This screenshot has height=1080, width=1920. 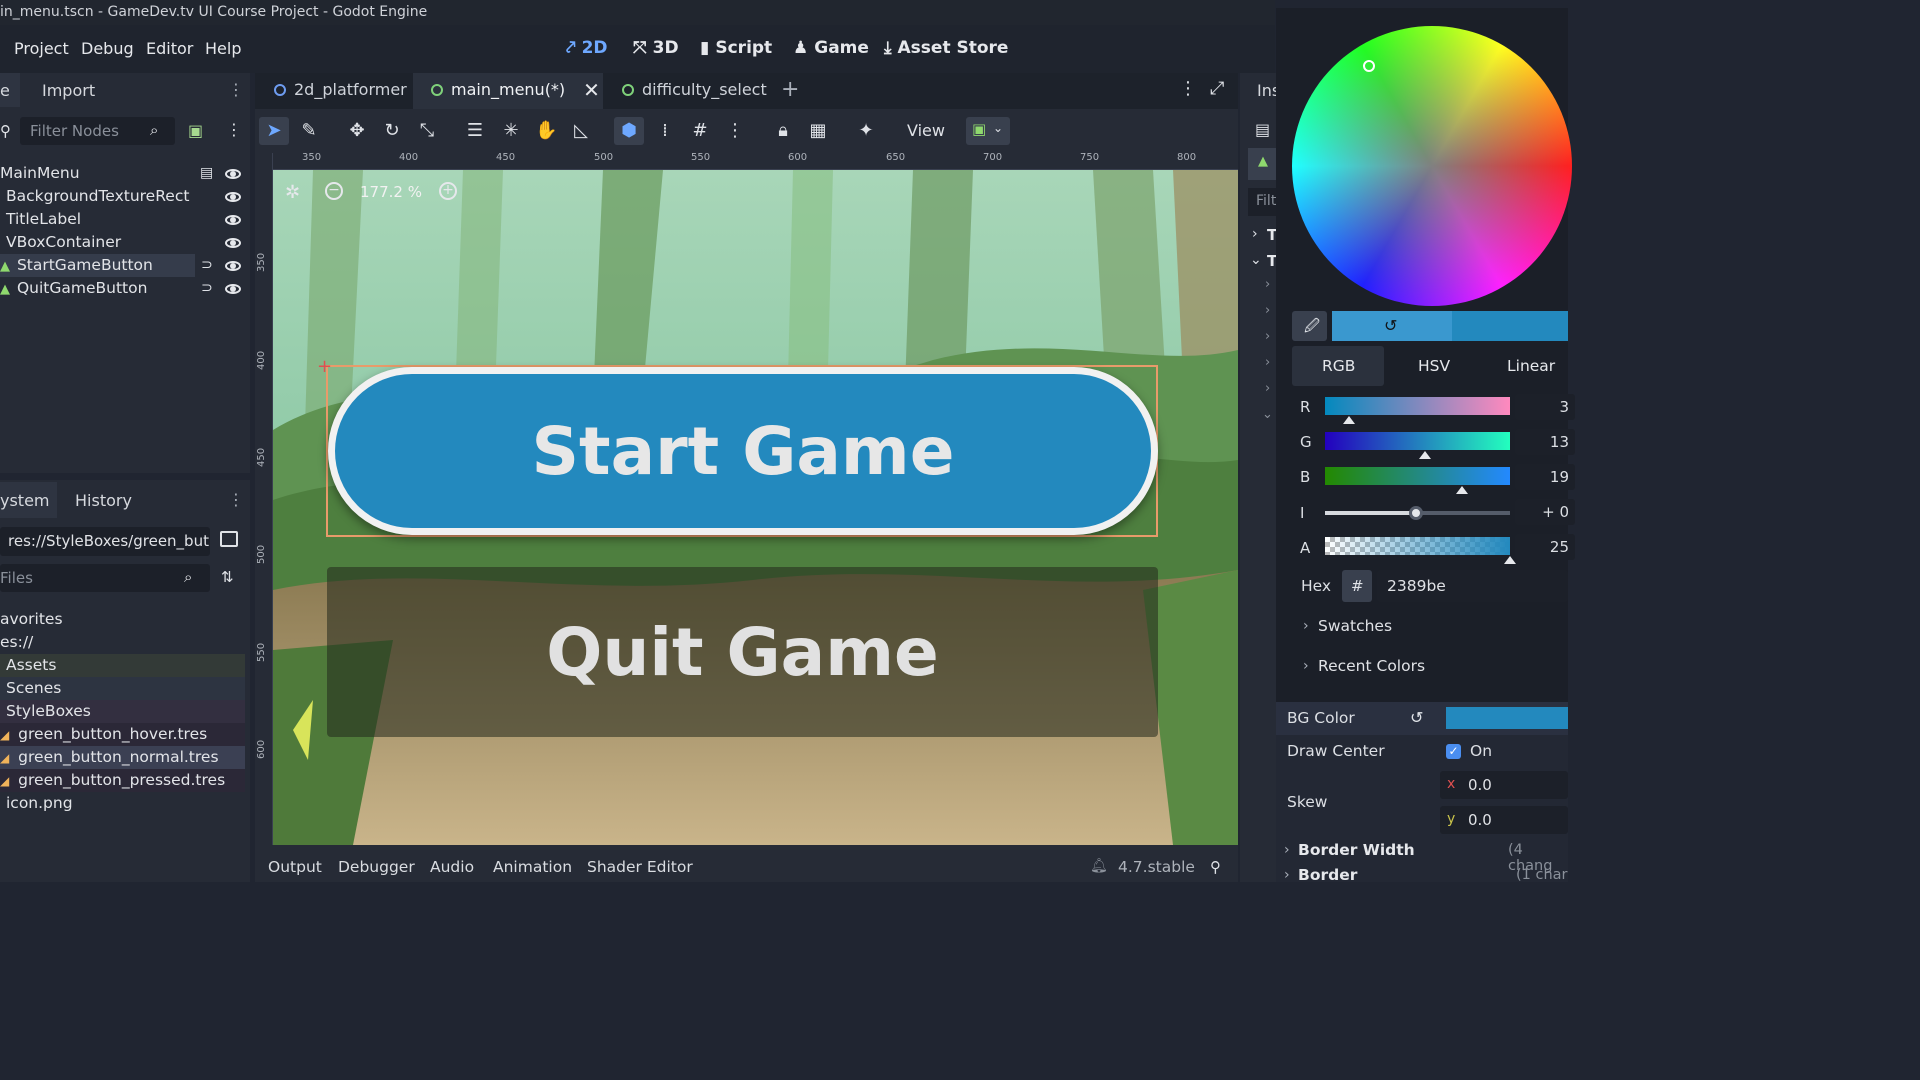 What do you see at coordinates (1453, 751) in the screenshot?
I see `draw-center-checkbox: ✓` at bounding box center [1453, 751].